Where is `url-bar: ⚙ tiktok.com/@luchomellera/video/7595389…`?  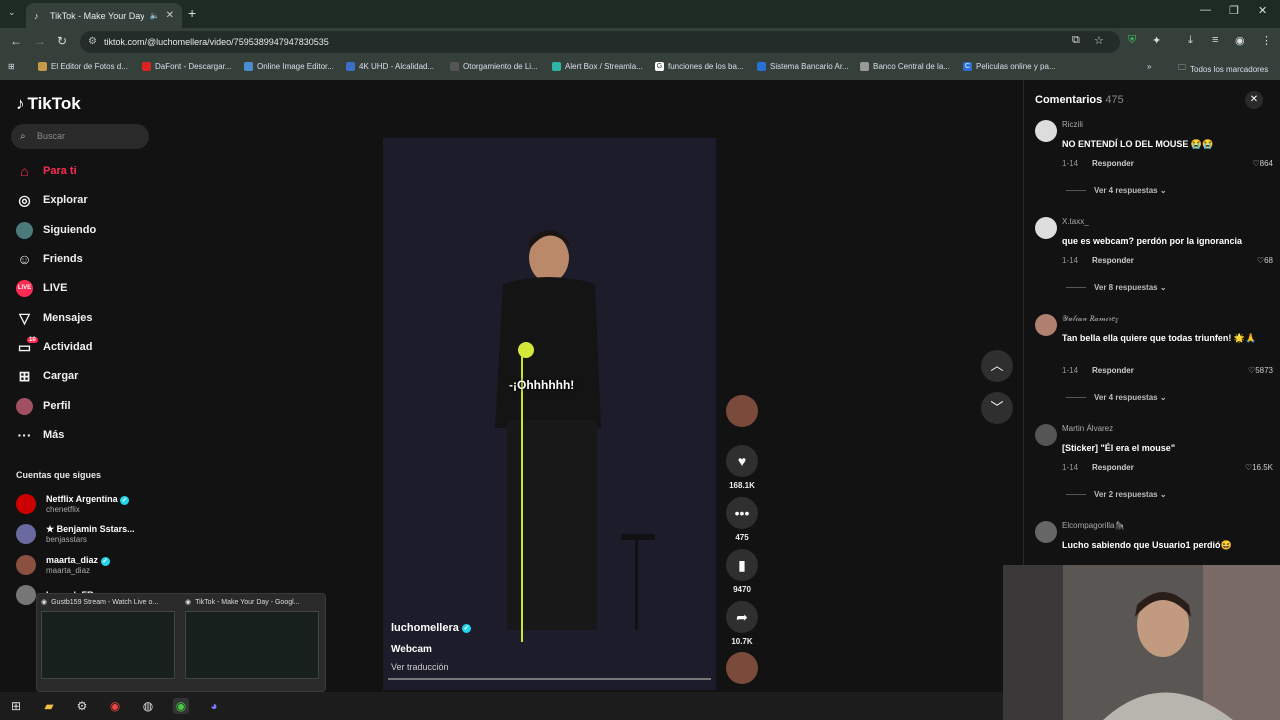 url-bar: ⚙ tiktok.com/@luchomellera/video/7595389… is located at coordinates (600, 42).